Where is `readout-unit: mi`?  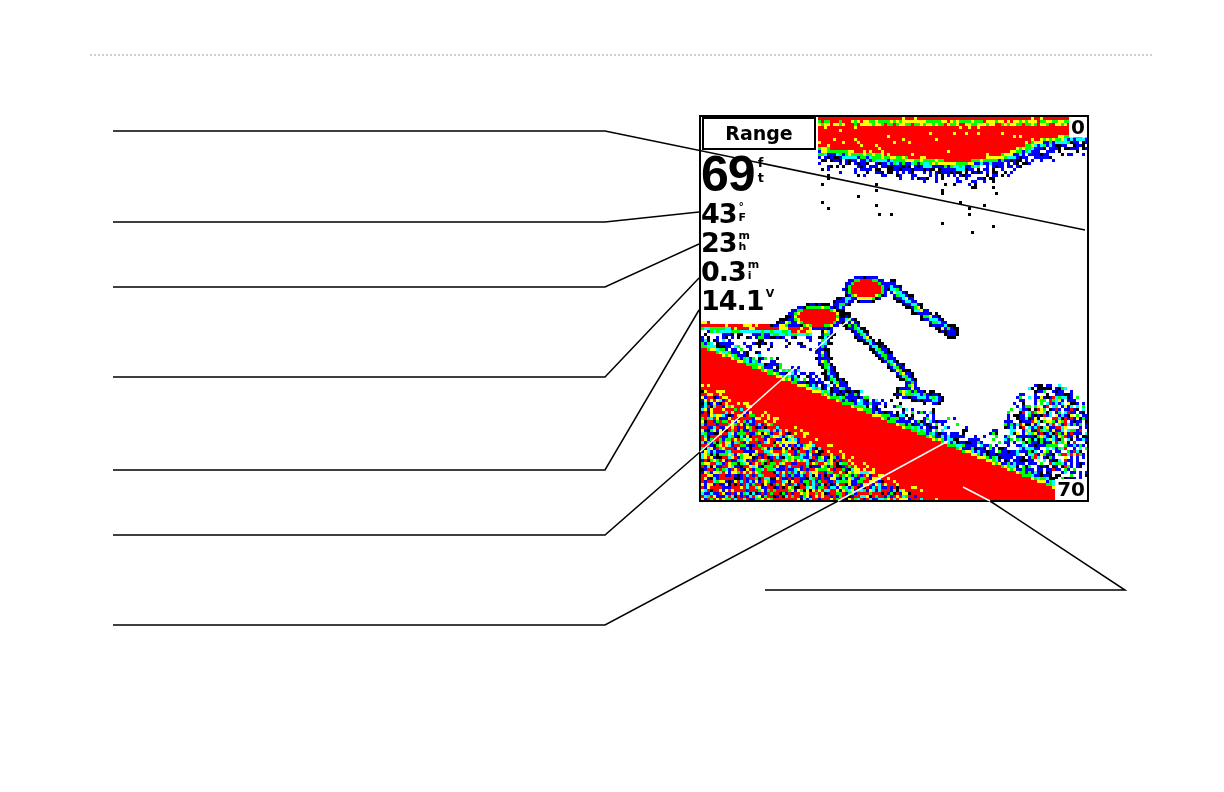 readout-unit: mi is located at coordinates (753, 270).